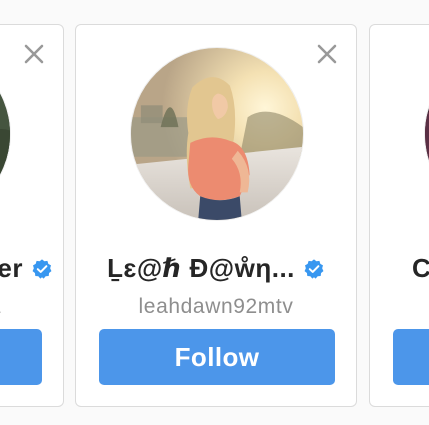 The width and height of the screenshot is (429, 425). What do you see at coordinates (11, 268) in the screenshot?
I see `display-name: er` at bounding box center [11, 268].